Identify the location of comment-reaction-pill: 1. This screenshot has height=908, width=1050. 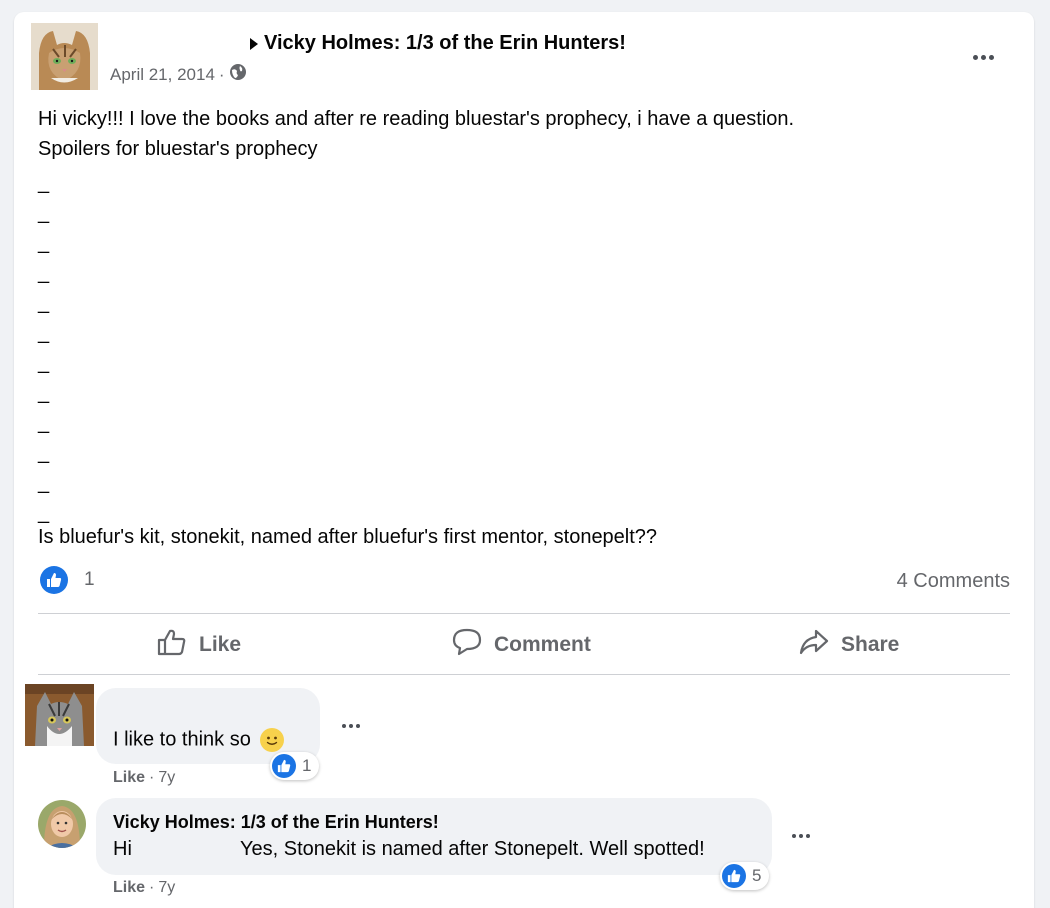
(295, 766).